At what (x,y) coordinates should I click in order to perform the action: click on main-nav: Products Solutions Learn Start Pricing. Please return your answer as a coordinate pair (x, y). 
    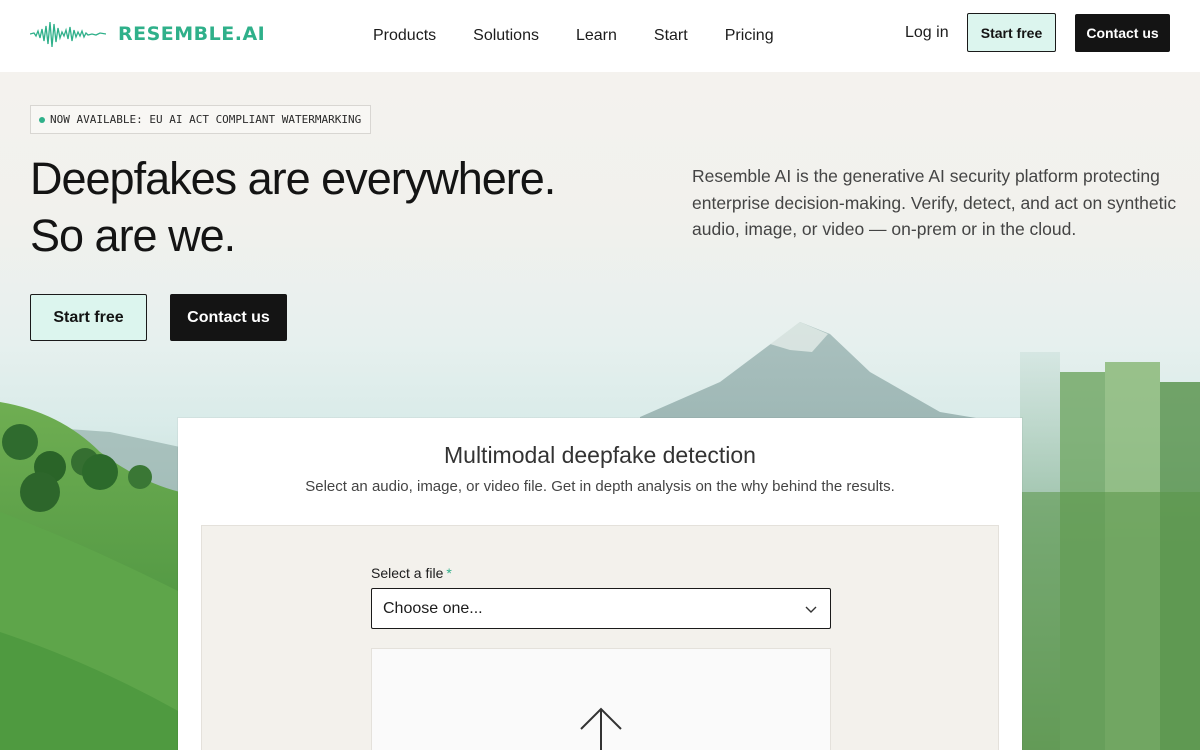
    Looking at the image, I should click on (573, 36).